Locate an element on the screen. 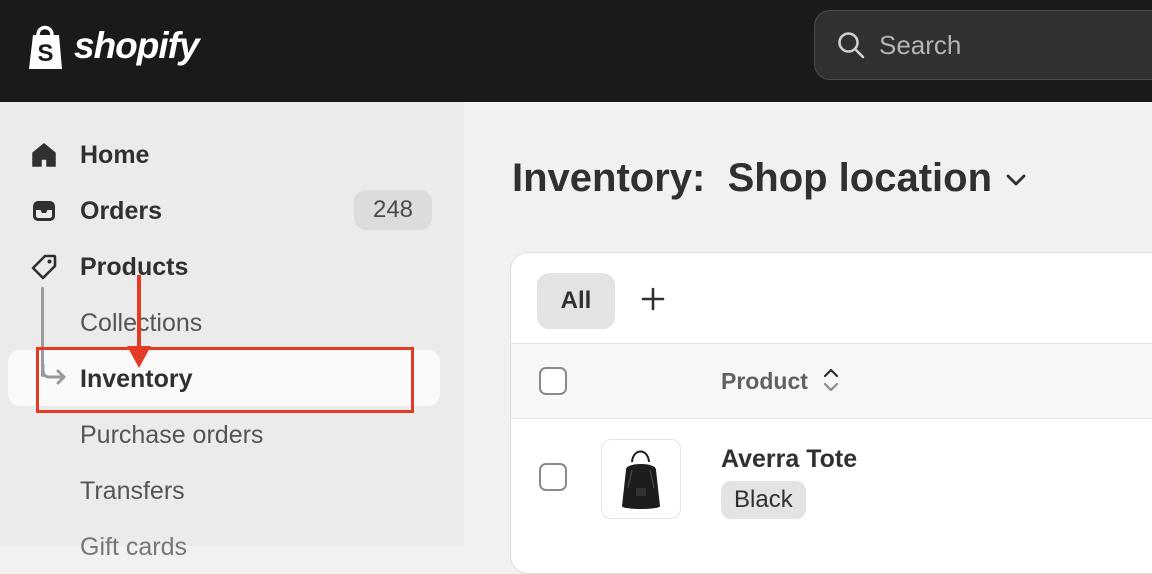 This screenshot has height=574, width=1152. tote-bag-image is located at coordinates (641, 479).